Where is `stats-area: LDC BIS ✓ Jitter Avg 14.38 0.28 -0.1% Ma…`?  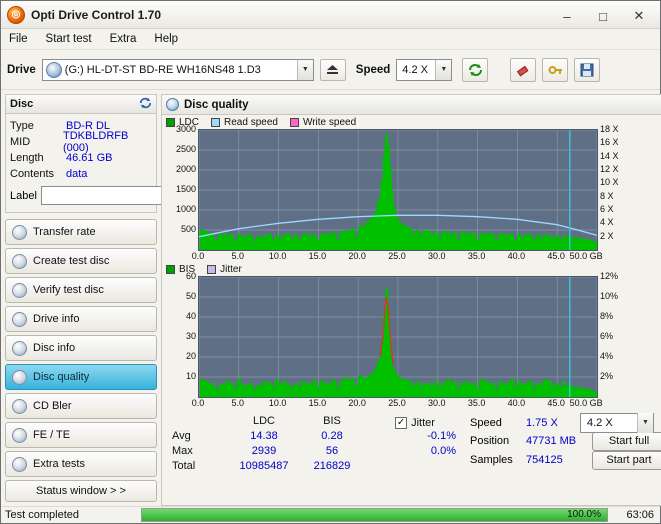
stats-area: LDC BIS ✓ Jitter Avg 14.38 0.28 -0.1% Ma… is located at coordinates (411, 443).